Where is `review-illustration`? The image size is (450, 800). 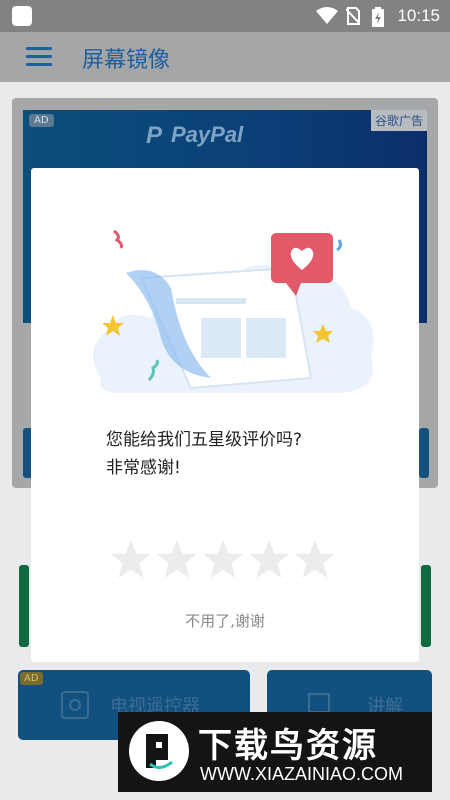
review-illustration is located at coordinates (233, 311).